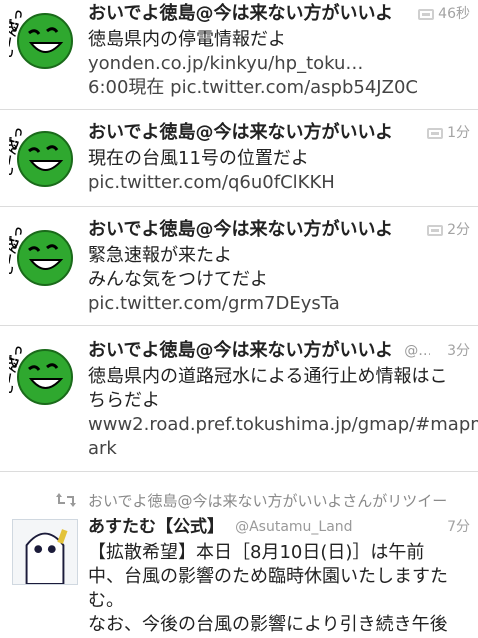  What do you see at coordinates (106, 600) in the screenshot?
I see `tweet-text-line: む。` at bounding box center [106, 600].